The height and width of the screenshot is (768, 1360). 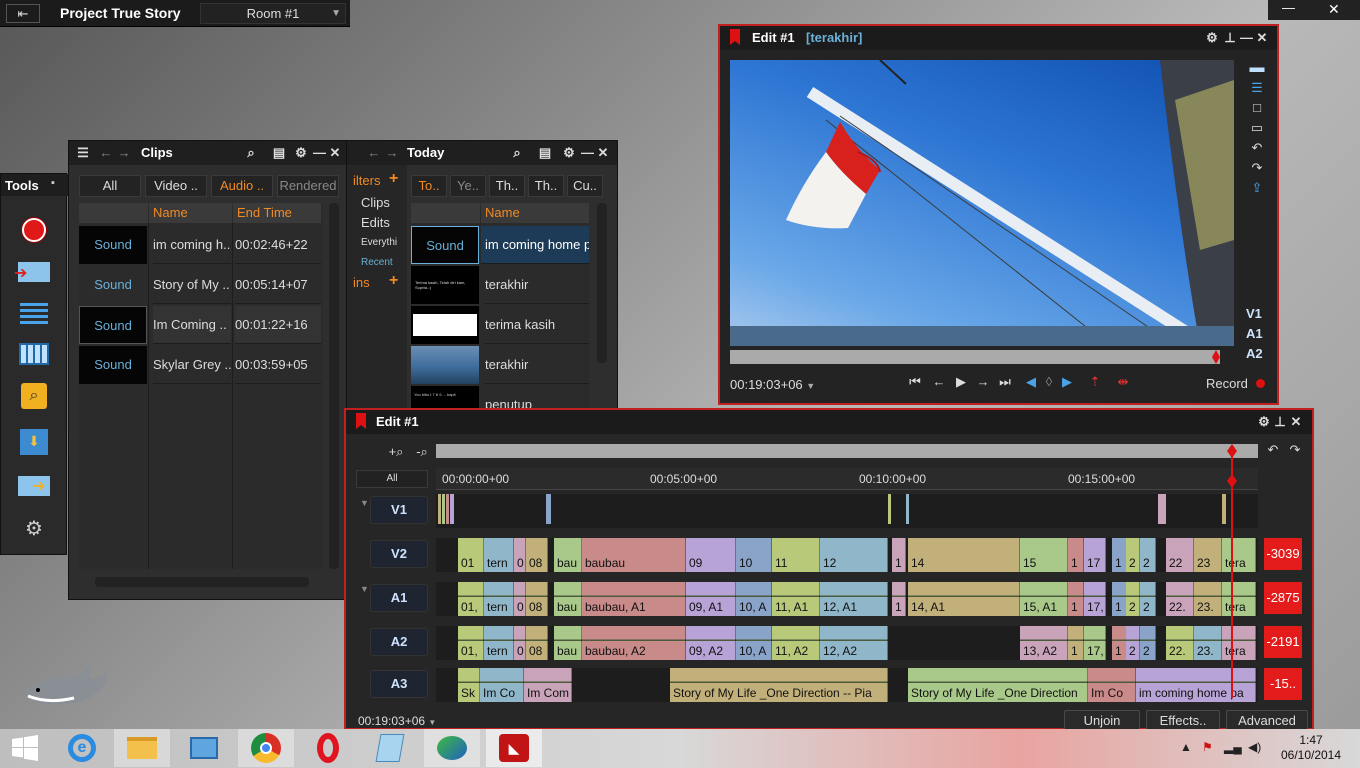 What do you see at coordinates (1257, 188) in the screenshot?
I see `upload-icon: ⇪` at bounding box center [1257, 188].